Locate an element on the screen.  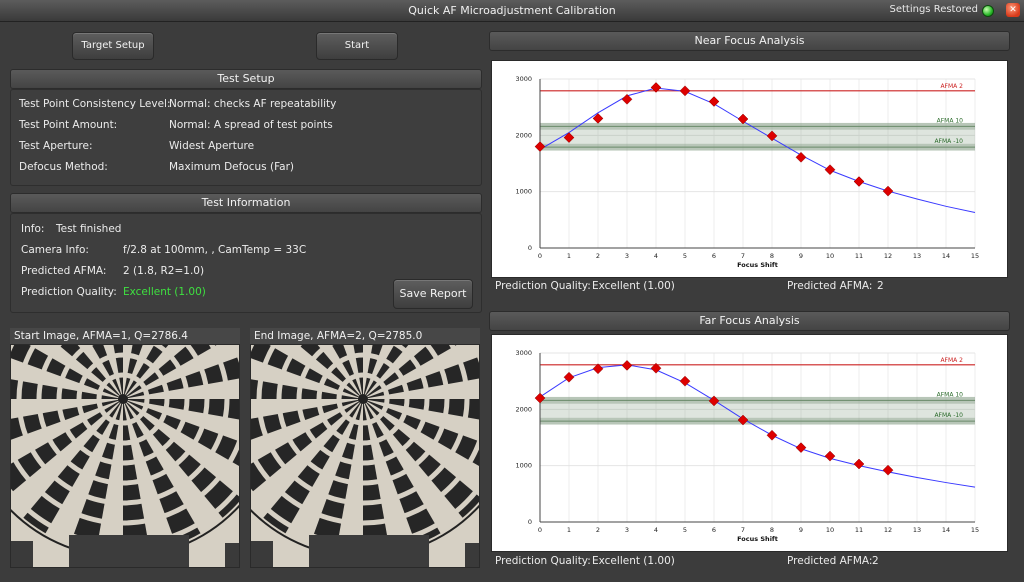
far-afma-label: Predicted AFMA: is located at coordinates (830, 561).